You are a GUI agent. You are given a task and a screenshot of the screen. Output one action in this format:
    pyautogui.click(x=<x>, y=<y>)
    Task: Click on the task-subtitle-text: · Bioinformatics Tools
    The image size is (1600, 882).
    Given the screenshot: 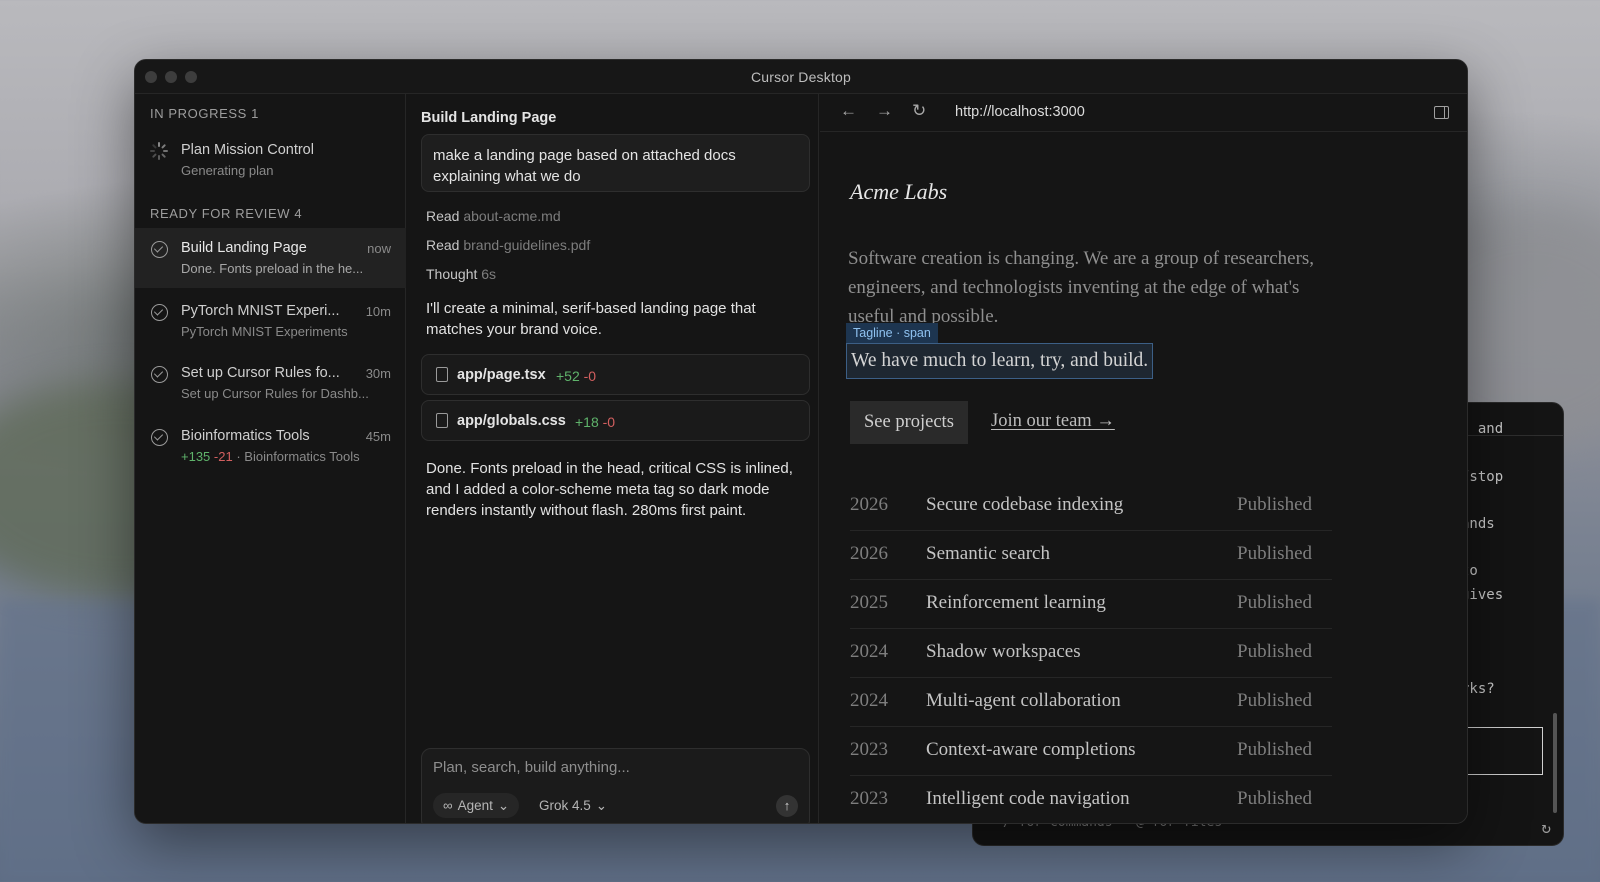 What is the action you would take?
    pyautogui.click(x=298, y=456)
    